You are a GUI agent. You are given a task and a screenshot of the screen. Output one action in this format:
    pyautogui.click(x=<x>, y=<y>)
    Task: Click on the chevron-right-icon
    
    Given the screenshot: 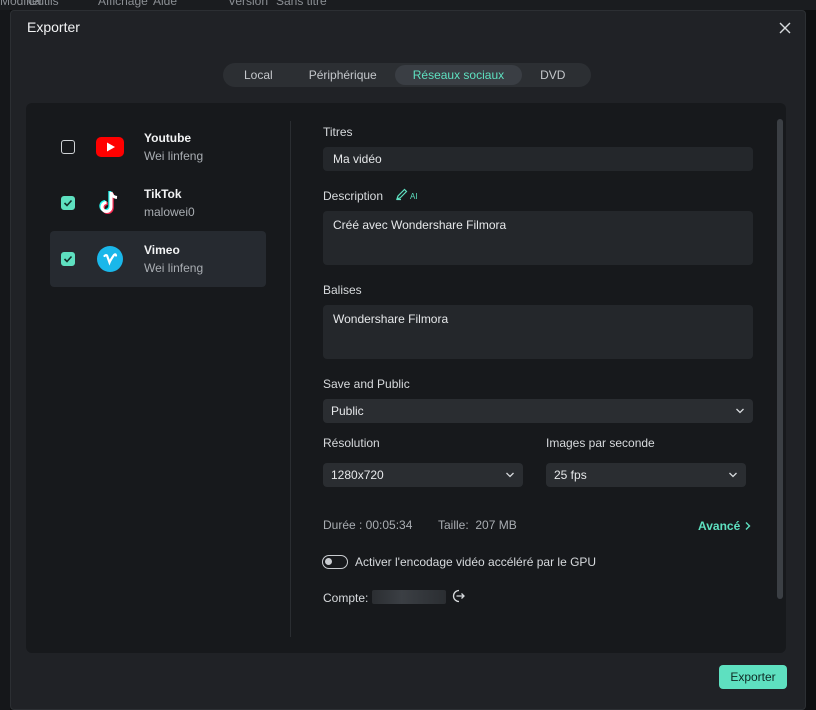 What is the action you would take?
    pyautogui.click(x=748, y=526)
    